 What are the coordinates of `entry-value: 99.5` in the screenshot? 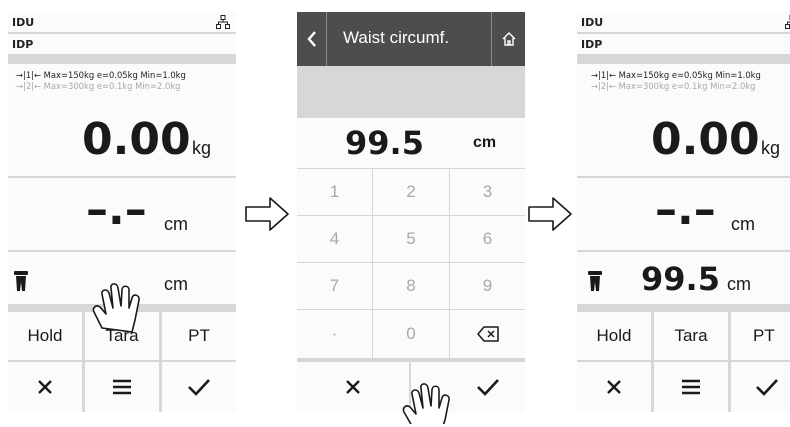 It's located at (384, 143).